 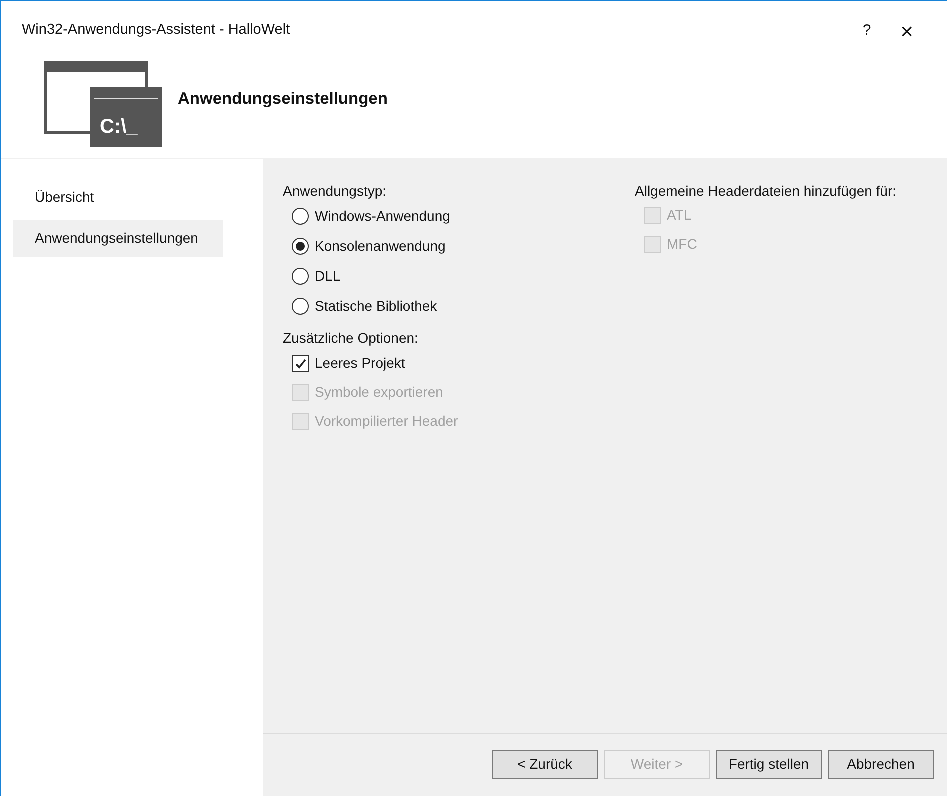 I want to click on group-label: Zusätzliche Optionen:, so click(x=351, y=338).